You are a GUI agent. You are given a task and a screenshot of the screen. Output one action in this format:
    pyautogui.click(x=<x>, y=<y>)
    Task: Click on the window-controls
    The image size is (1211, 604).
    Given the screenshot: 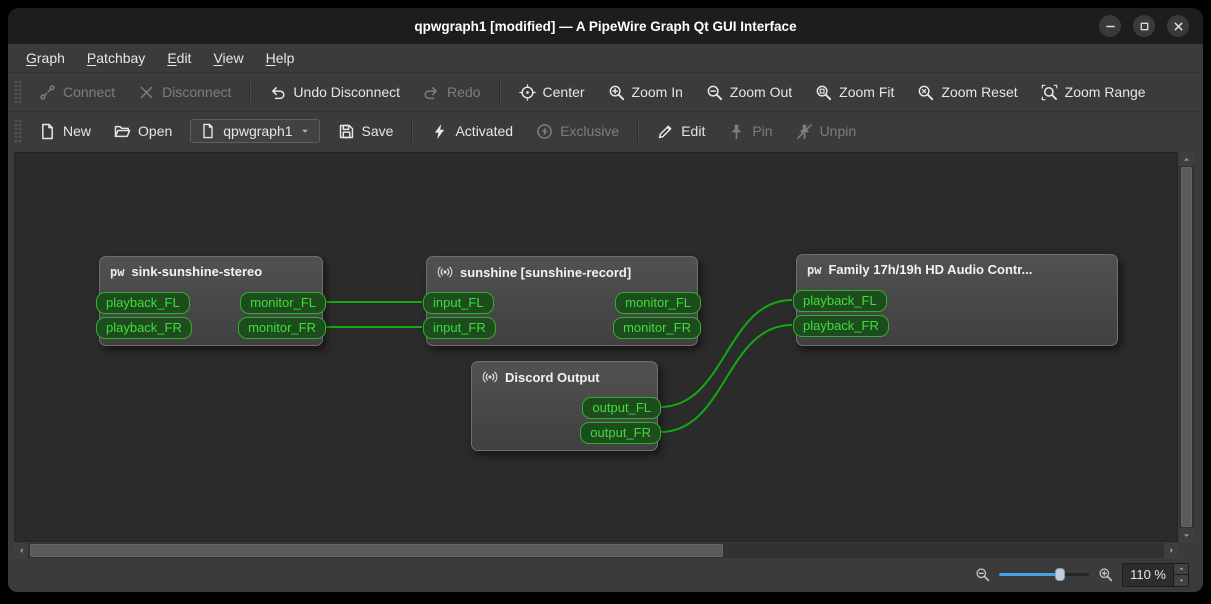 What is the action you would take?
    pyautogui.click(x=1144, y=26)
    